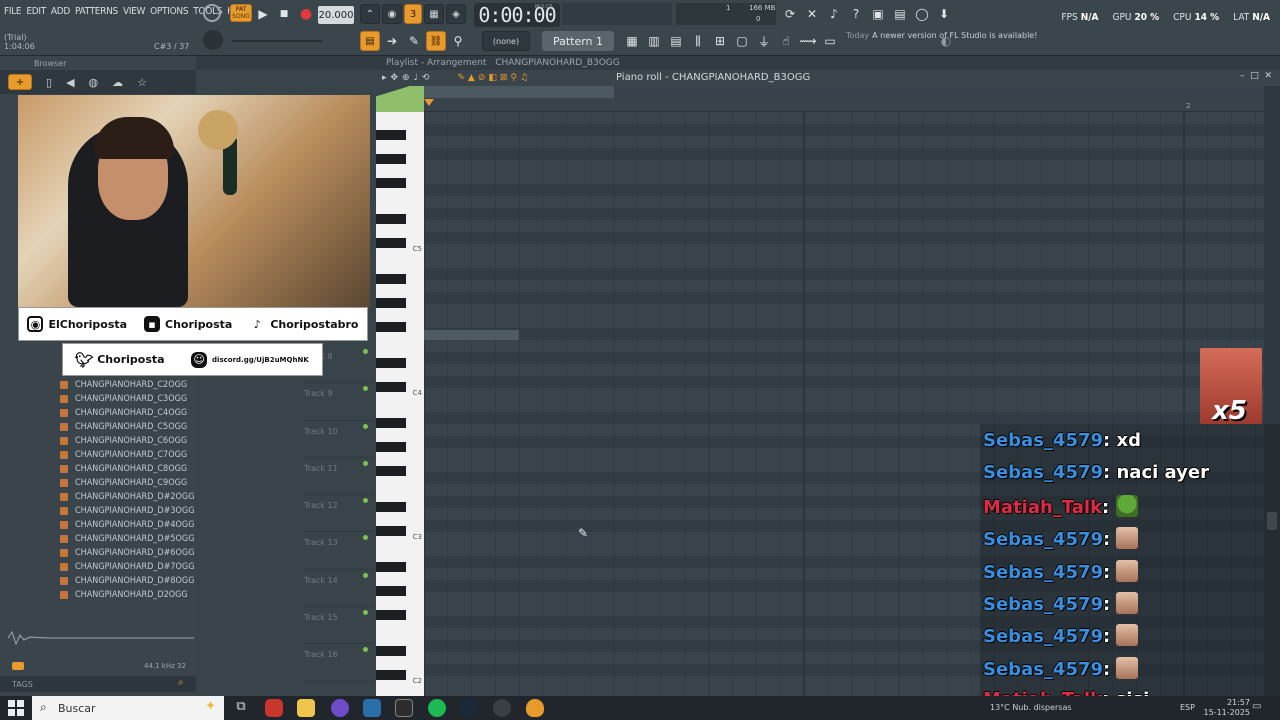  I want to click on menu-item-edit: EDIT, so click(36, 11).